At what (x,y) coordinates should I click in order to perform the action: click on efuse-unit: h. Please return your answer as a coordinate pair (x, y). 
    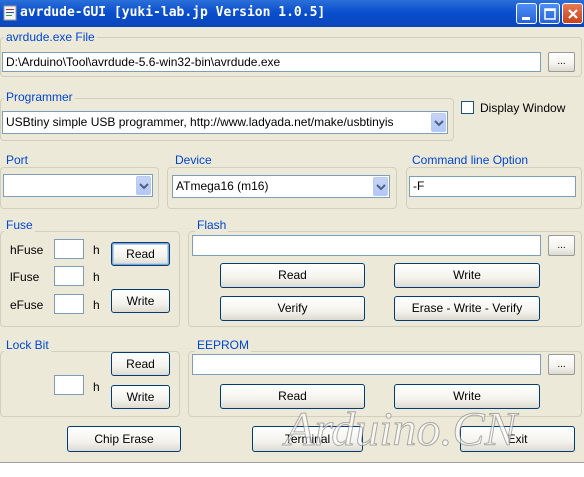
    Looking at the image, I should click on (96, 305).